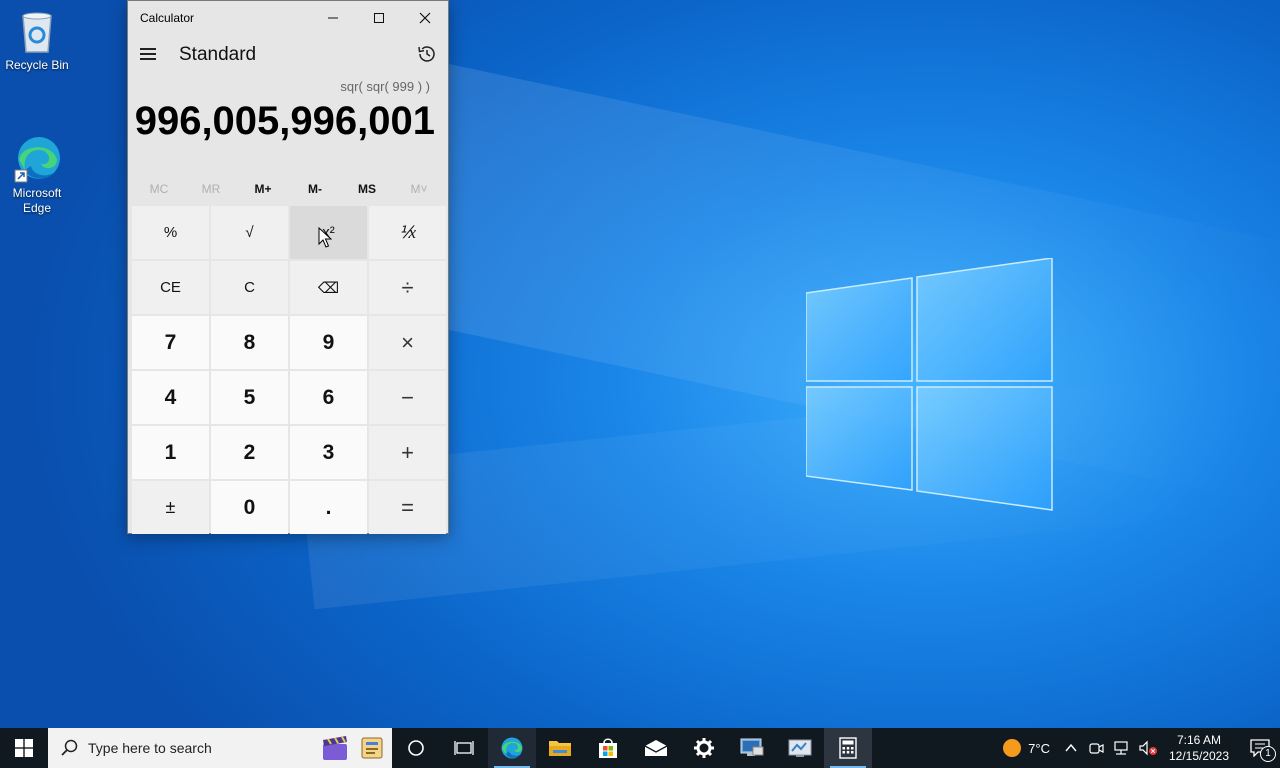 The image size is (1280, 768). What do you see at coordinates (69, 747) in the screenshot?
I see `search-icon` at bounding box center [69, 747].